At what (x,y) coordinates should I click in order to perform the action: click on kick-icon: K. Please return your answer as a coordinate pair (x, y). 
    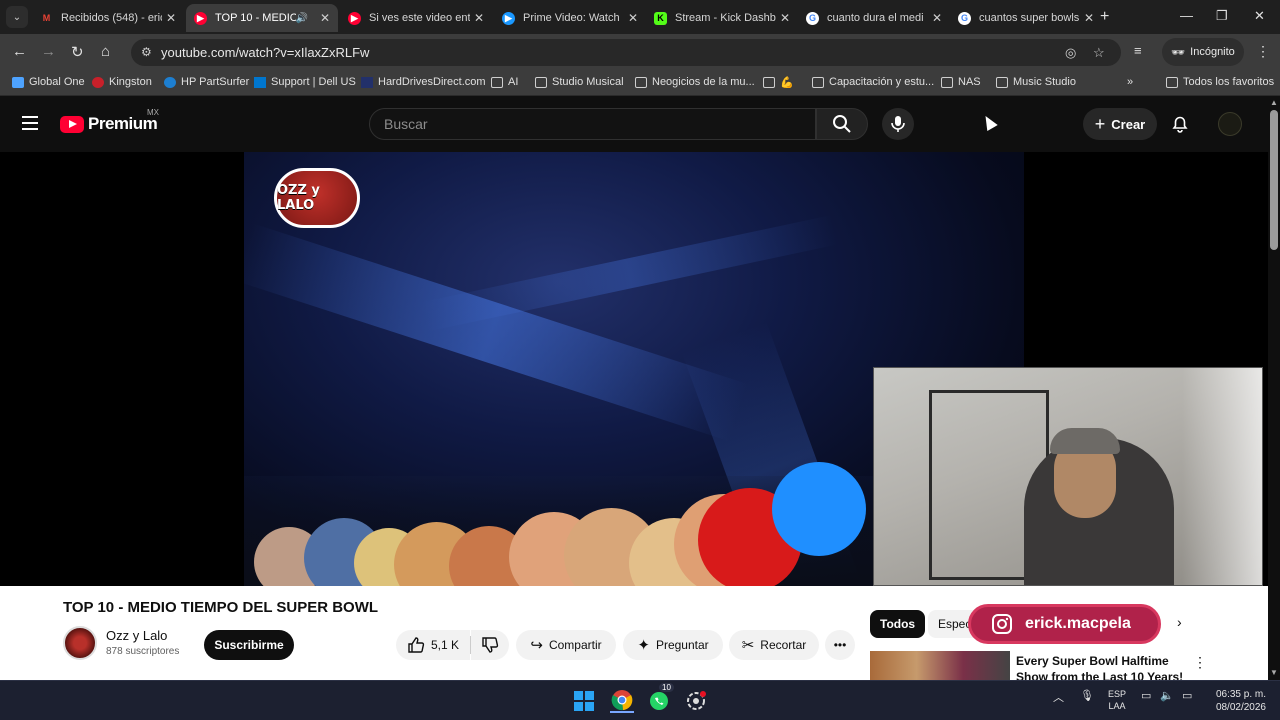
    Looking at the image, I should click on (660, 18).